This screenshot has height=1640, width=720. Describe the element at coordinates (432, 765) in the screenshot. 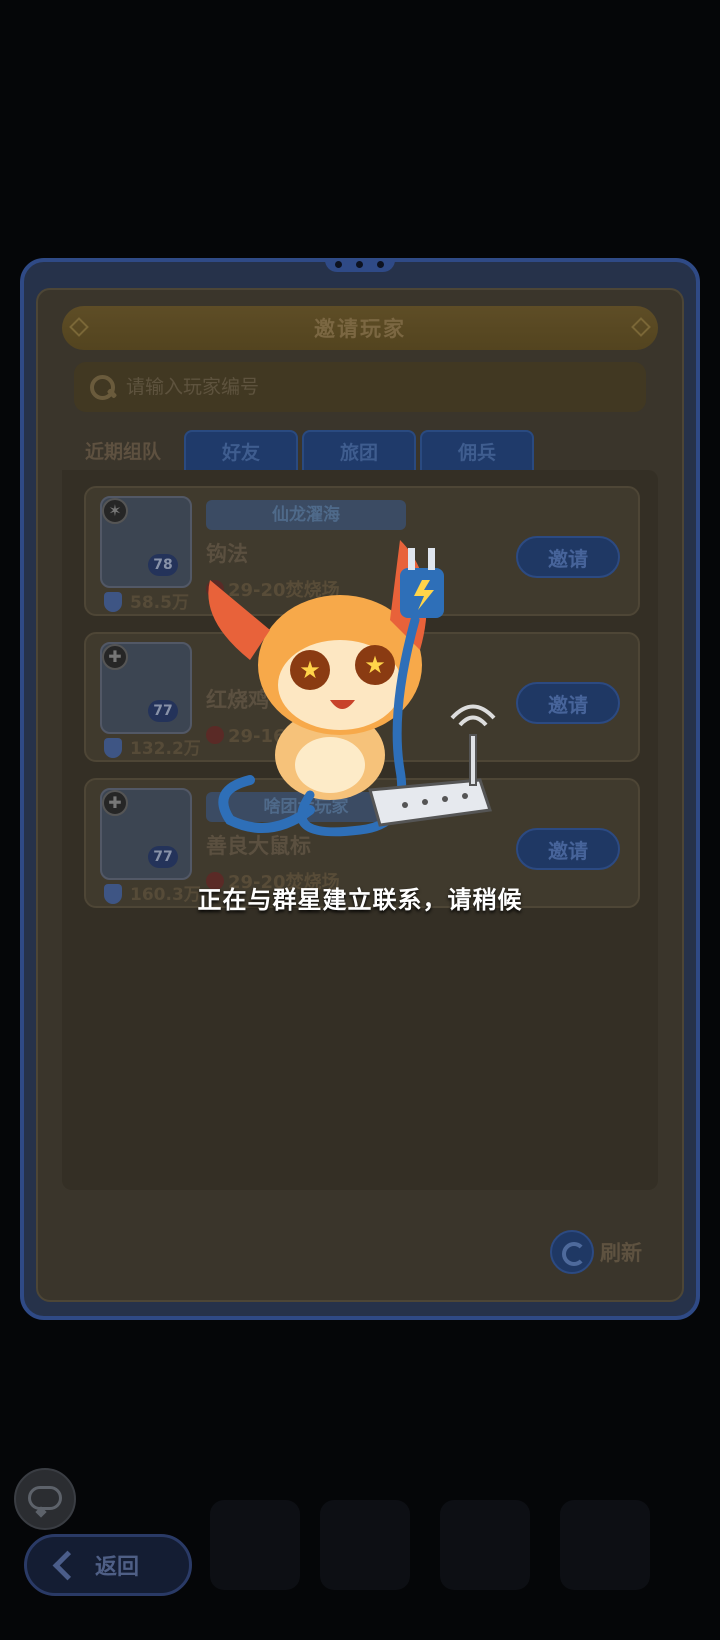

I see `router-icon` at that location.